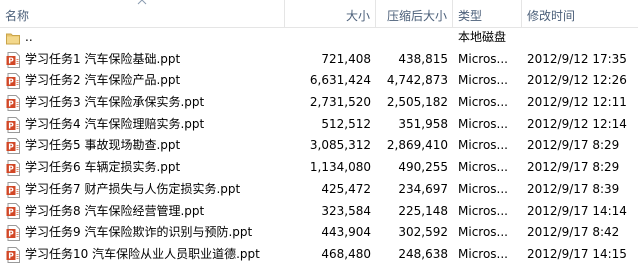 The width and height of the screenshot is (638, 266). What do you see at coordinates (470, 16) in the screenshot?
I see `column-header-type-label: 类型` at bounding box center [470, 16].